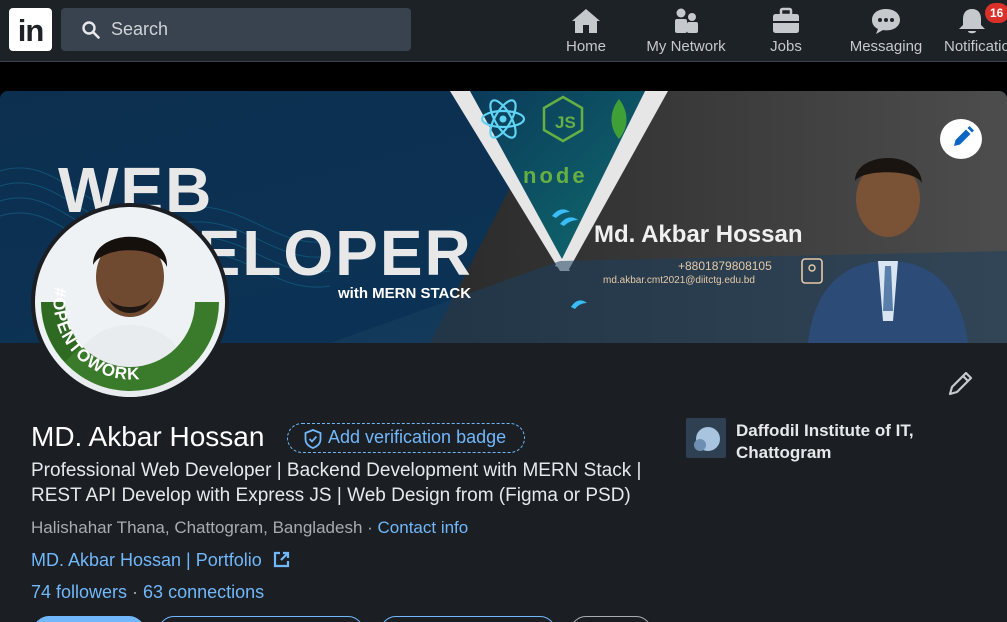  I want to click on edit-cover-button, so click(961, 139).